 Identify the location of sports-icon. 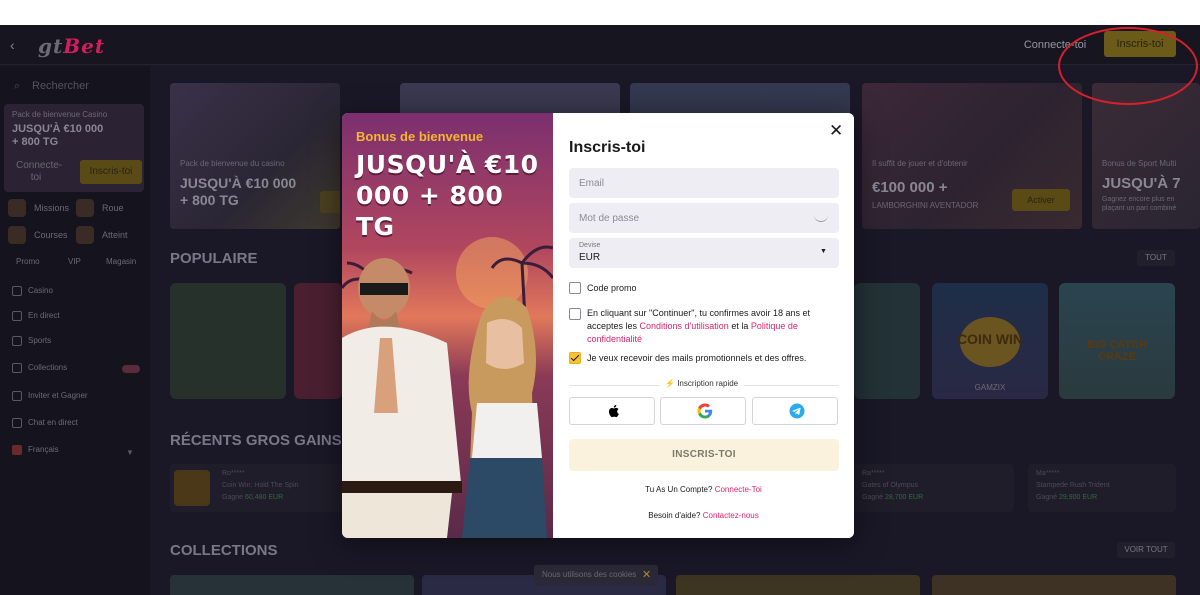
(17, 341).